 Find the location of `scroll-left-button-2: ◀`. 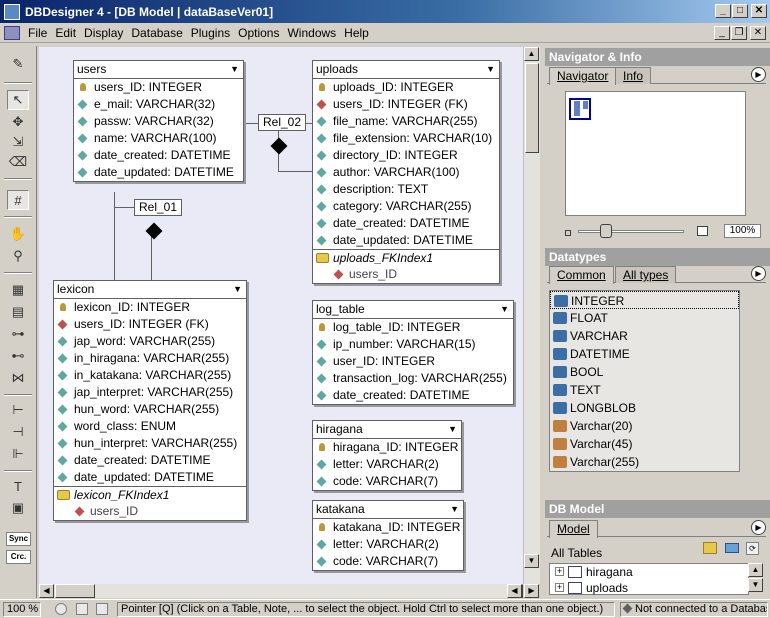

scroll-left-button-2: ◀ is located at coordinates (514, 591).